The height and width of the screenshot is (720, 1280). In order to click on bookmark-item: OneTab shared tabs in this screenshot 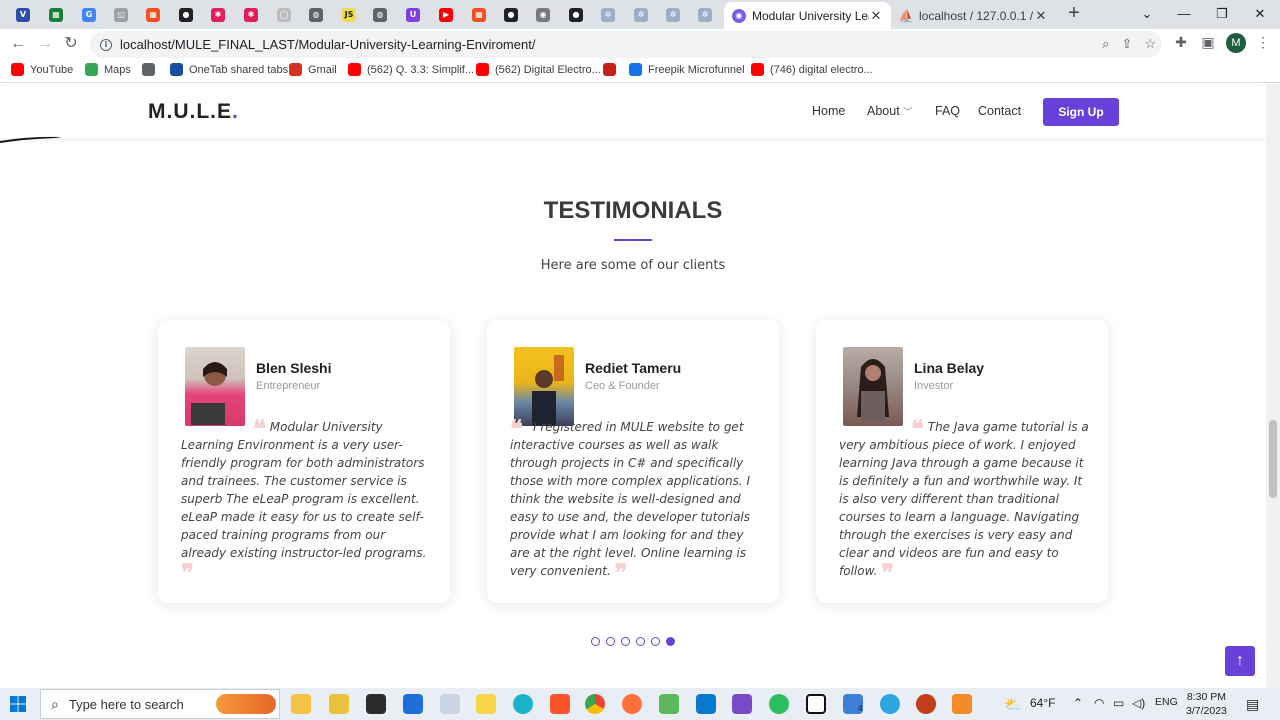, I will do `click(229, 69)`.